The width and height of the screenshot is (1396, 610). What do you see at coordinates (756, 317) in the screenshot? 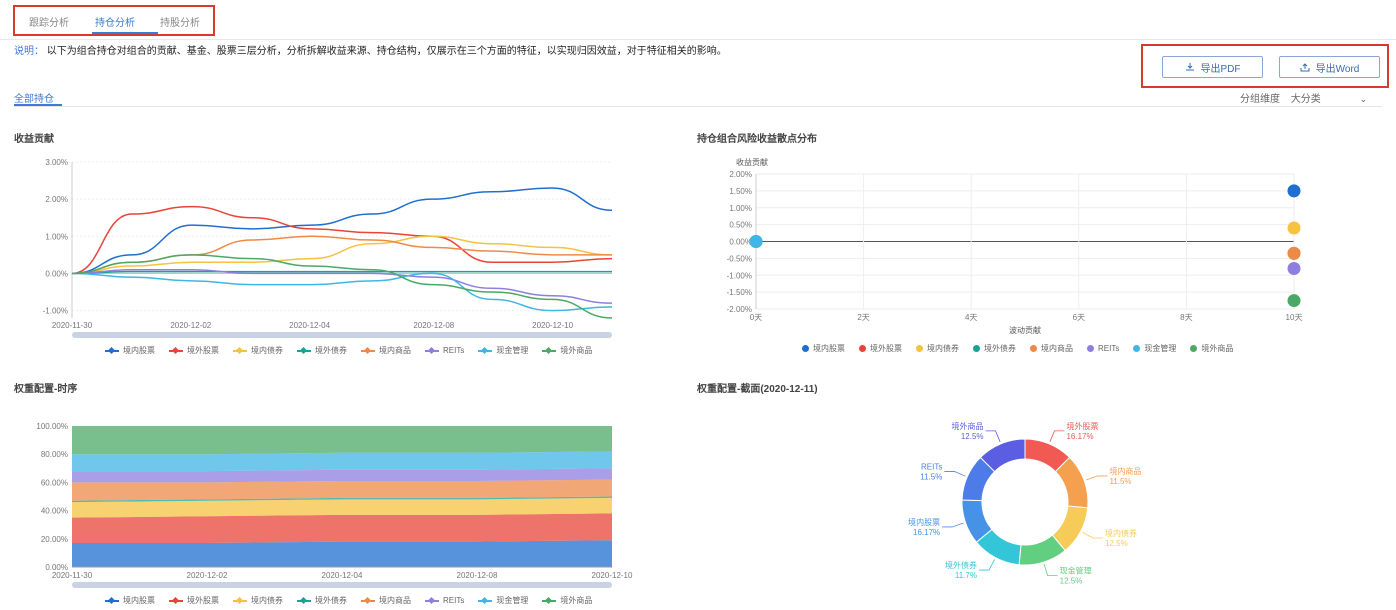
I see `x-tick-label: 0天` at bounding box center [756, 317].